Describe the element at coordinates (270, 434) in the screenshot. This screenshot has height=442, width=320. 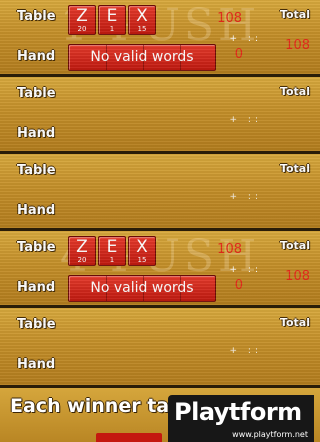
I see `brand-url: www.playtform.net` at that location.